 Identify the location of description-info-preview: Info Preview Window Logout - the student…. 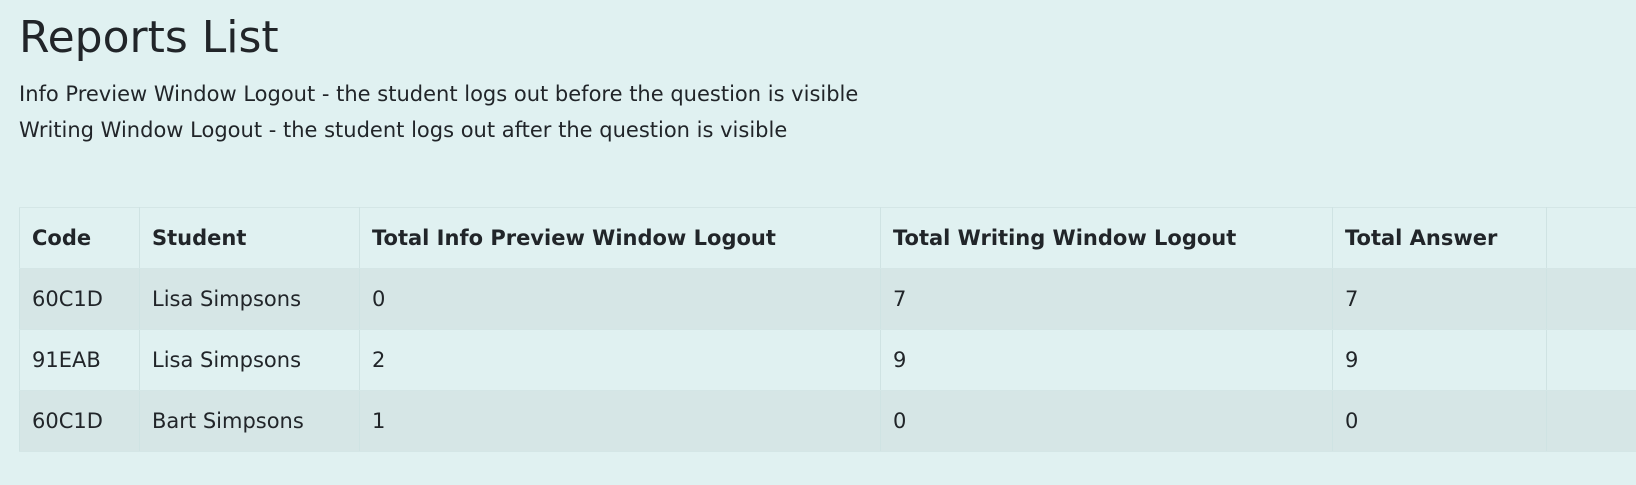
(439, 94).